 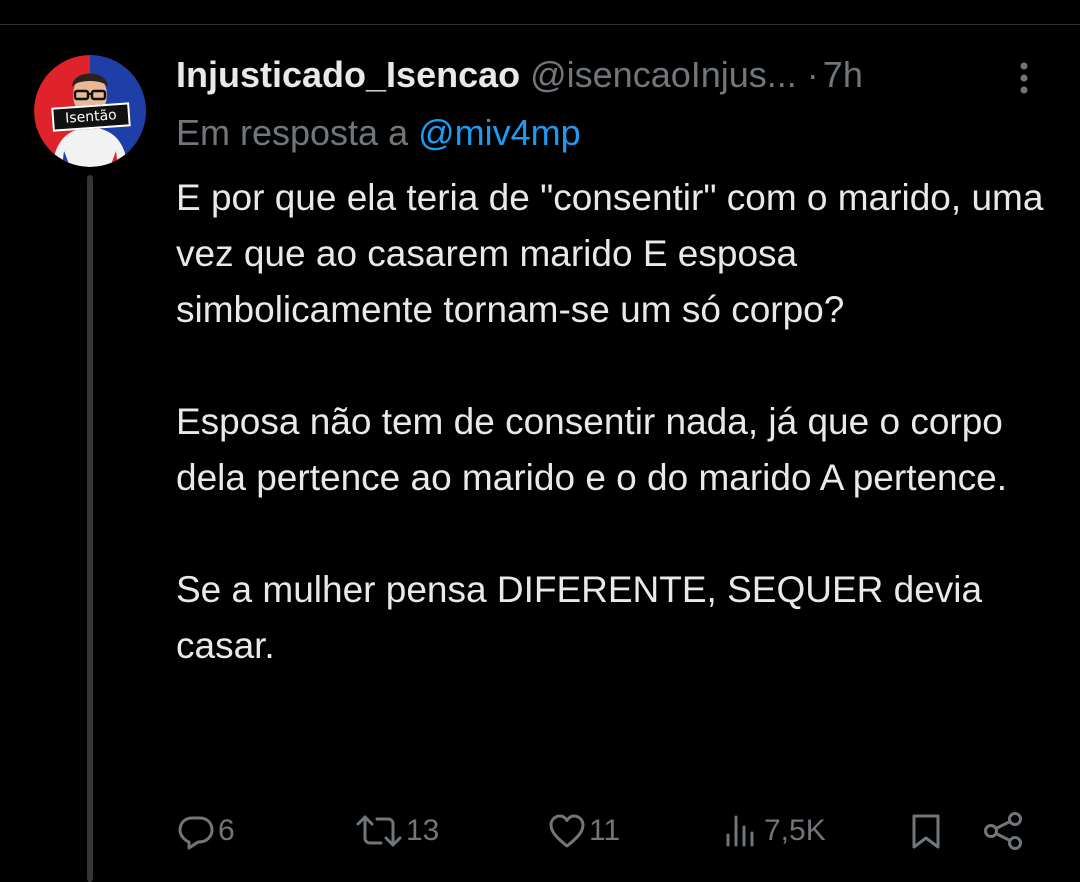 I want to click on share-button, so click(x=1004, y=831).